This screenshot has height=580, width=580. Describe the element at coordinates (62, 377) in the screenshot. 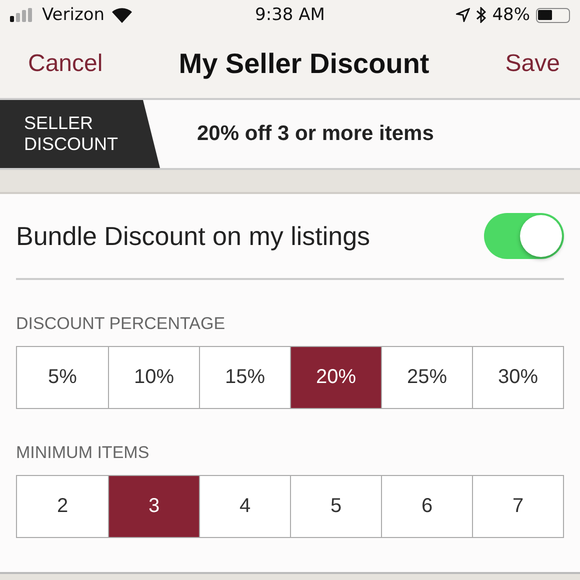

I see `segment-option: 5%` at that location.